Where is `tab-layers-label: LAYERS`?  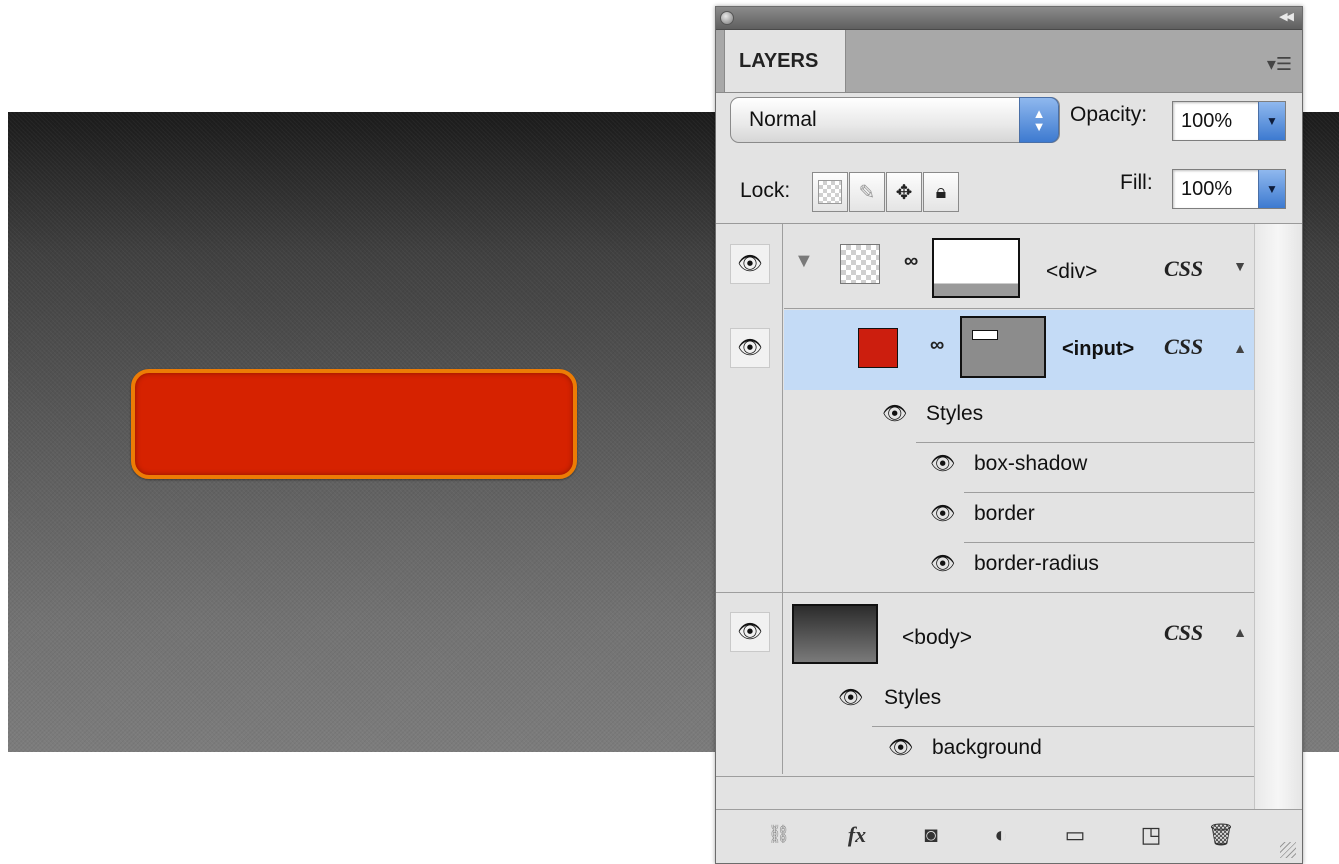 tab-layers-label: LAYERS is located at coordinates (779, 61).